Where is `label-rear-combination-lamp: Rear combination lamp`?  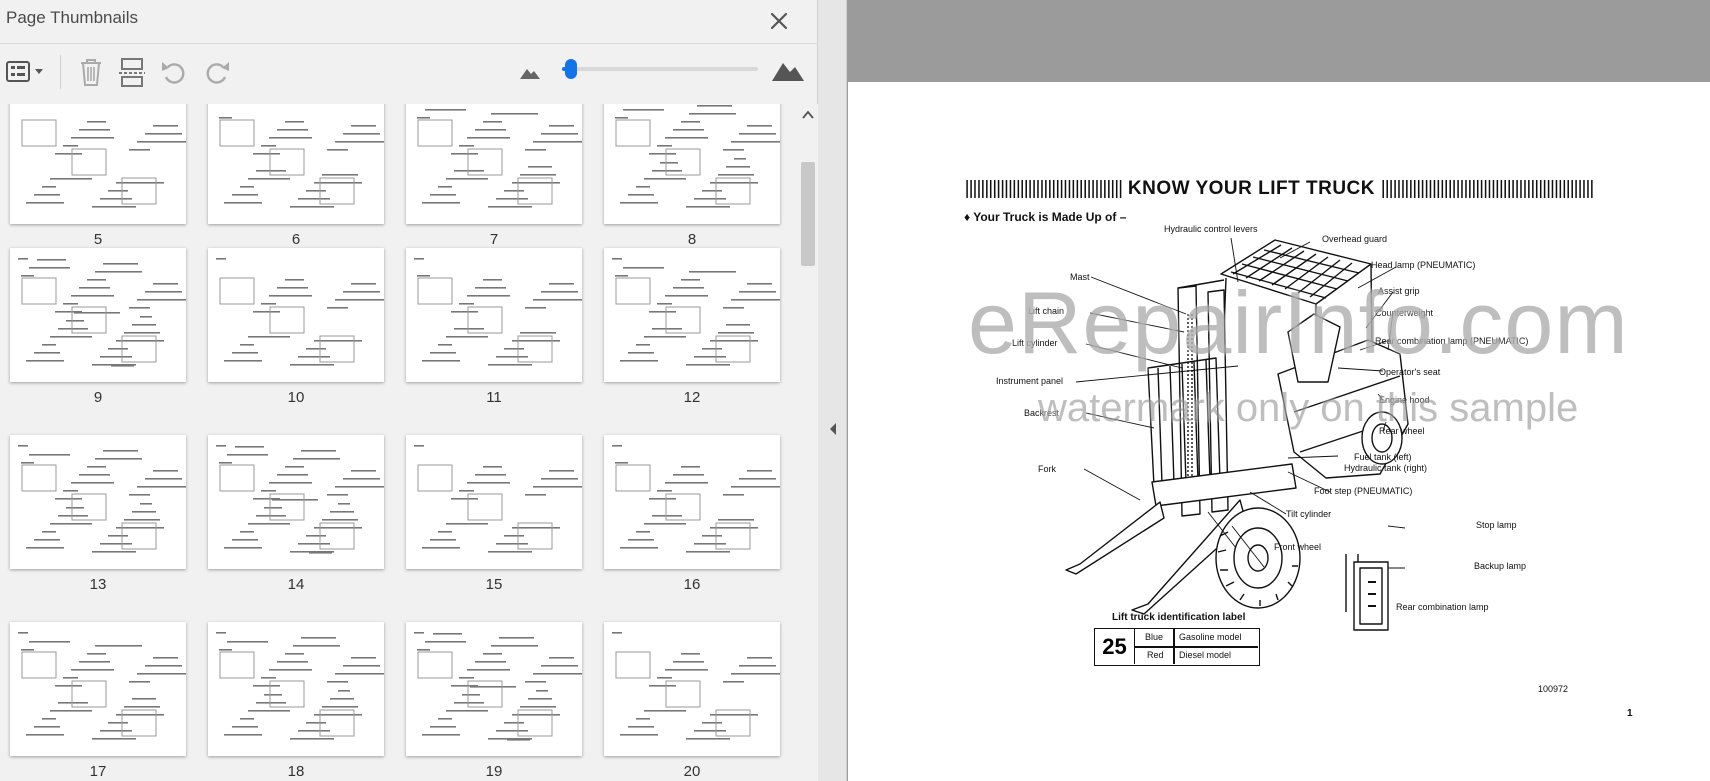 label-rear-combination-lamp: Rear combination lamp is located at coordinates (1442, 607).